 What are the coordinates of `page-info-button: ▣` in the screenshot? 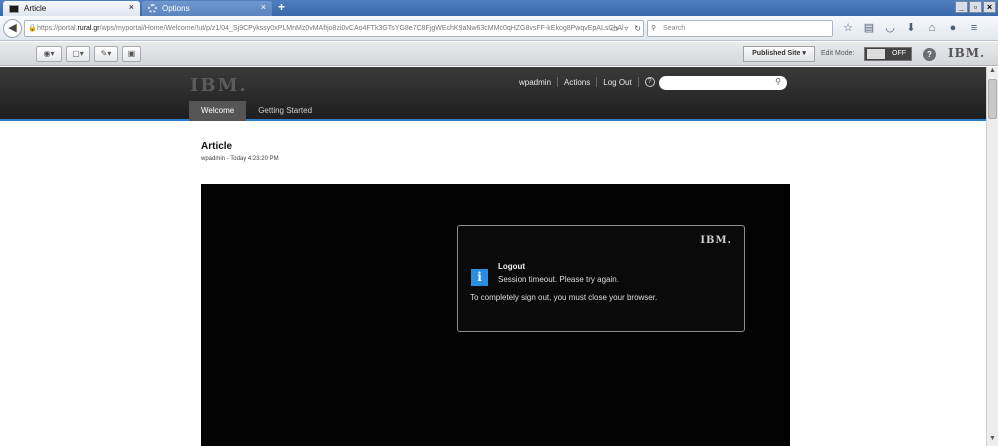 It's located at (131, 54).